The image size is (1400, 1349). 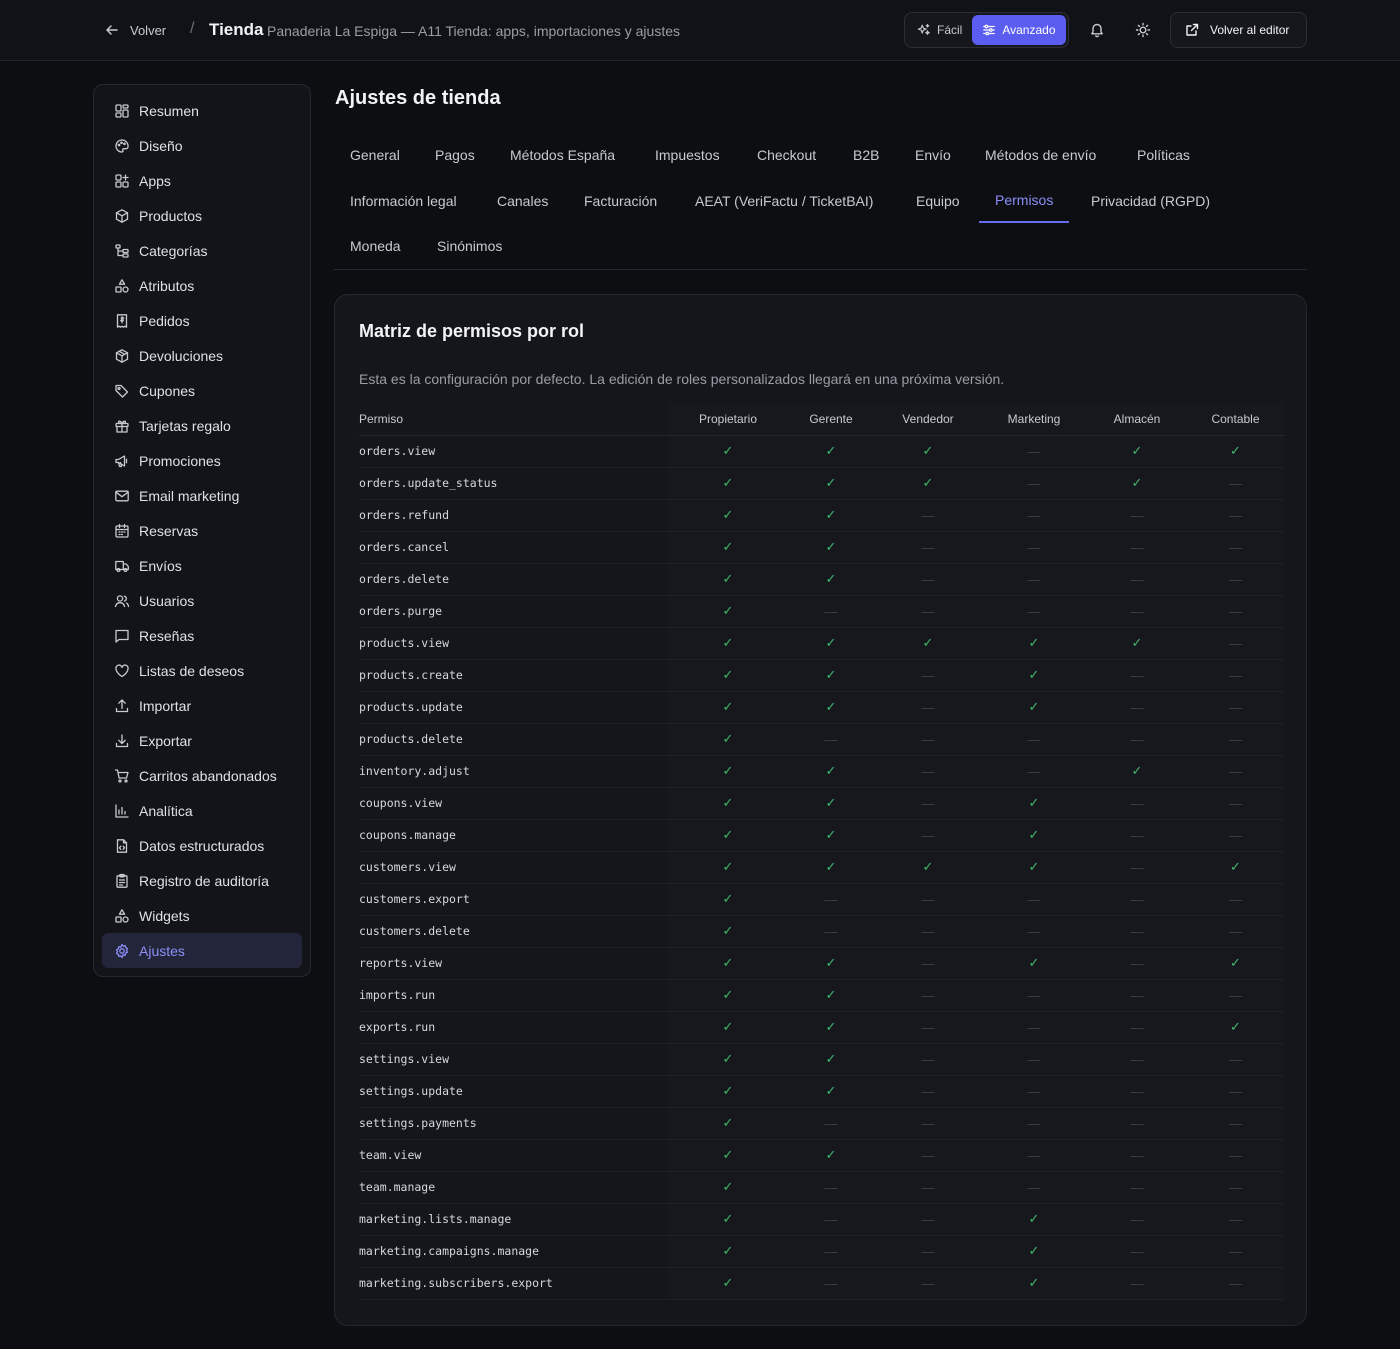 What do you see at coordinates (1029, 30) in the screenshot?
I see `mode-advanced-label: Avanzado` at bounding box center [1029, 30].